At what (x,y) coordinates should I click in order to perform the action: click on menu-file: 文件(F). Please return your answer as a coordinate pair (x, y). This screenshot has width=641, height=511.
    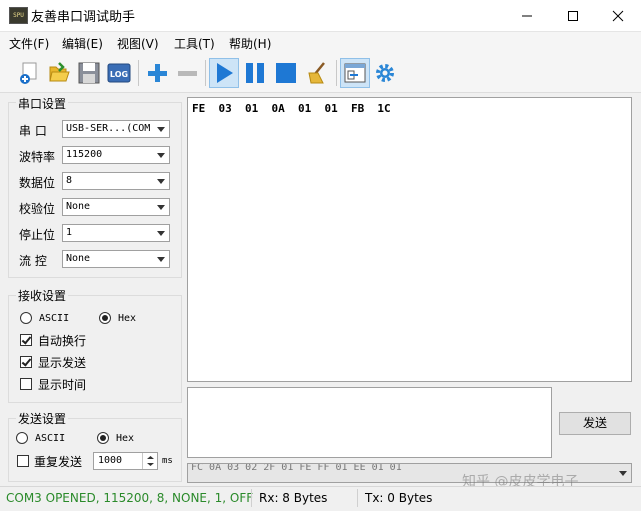
    Looking at the image, I should click on (29, 43).